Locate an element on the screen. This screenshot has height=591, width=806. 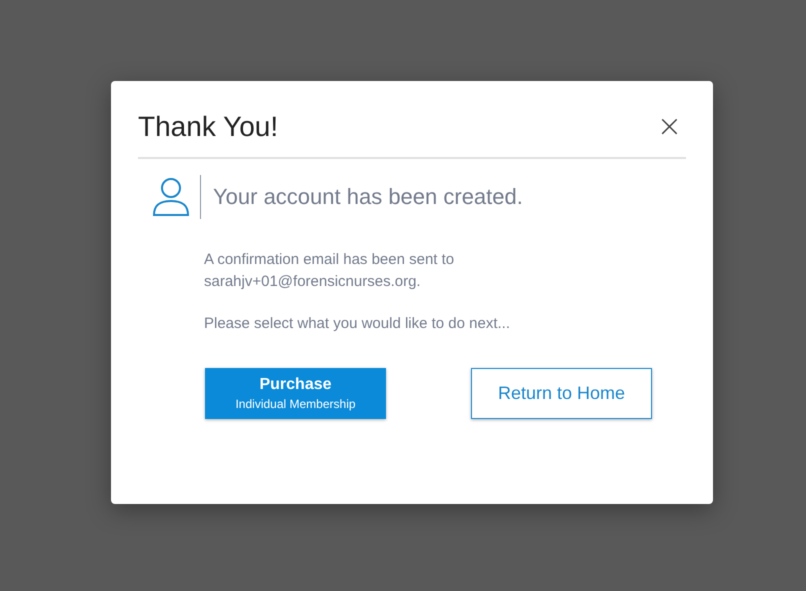
dialog-title: Thank You! is located at coordinates (208, 127).